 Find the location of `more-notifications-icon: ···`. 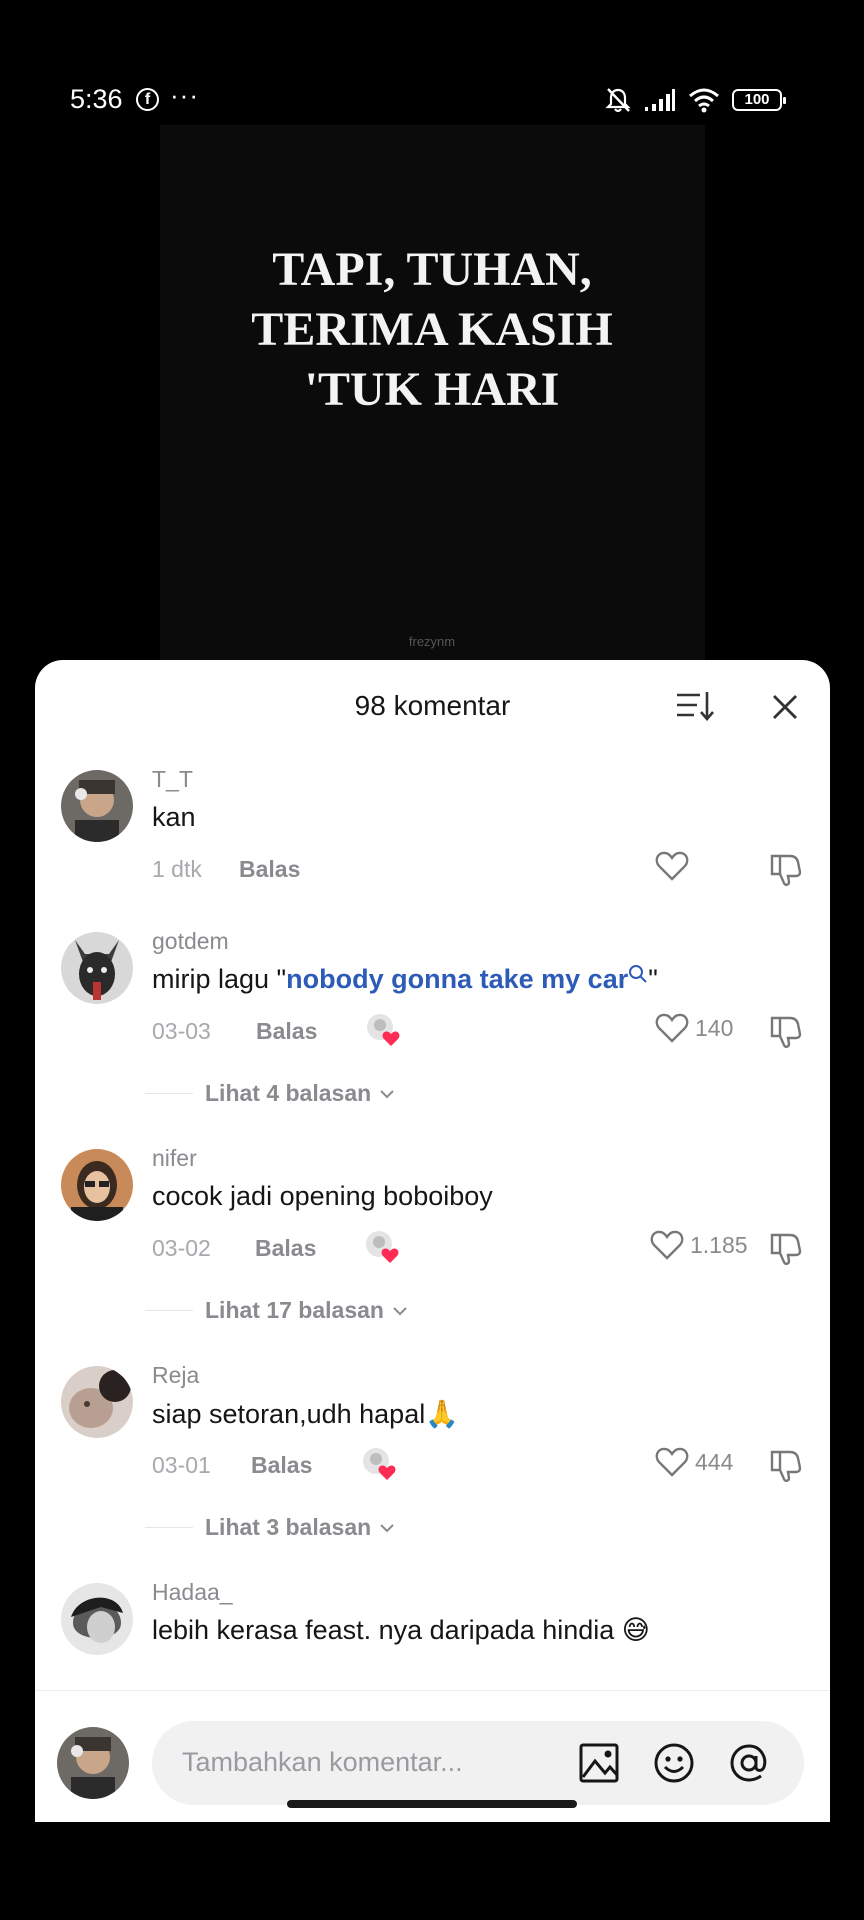

more-notifications-icon: ··· is located at coordinates (184, 95).